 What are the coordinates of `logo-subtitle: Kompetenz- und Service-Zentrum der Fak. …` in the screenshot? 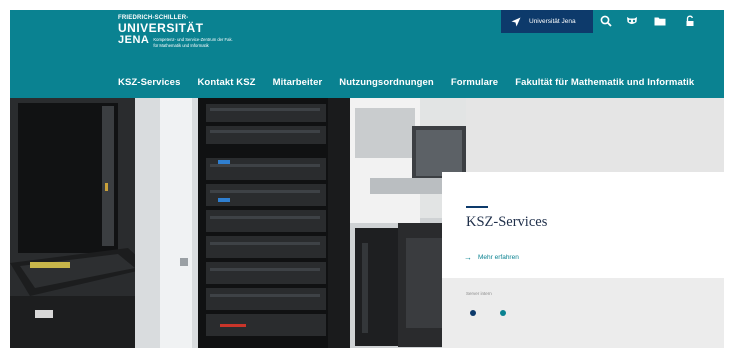 It's located at (192, 43).